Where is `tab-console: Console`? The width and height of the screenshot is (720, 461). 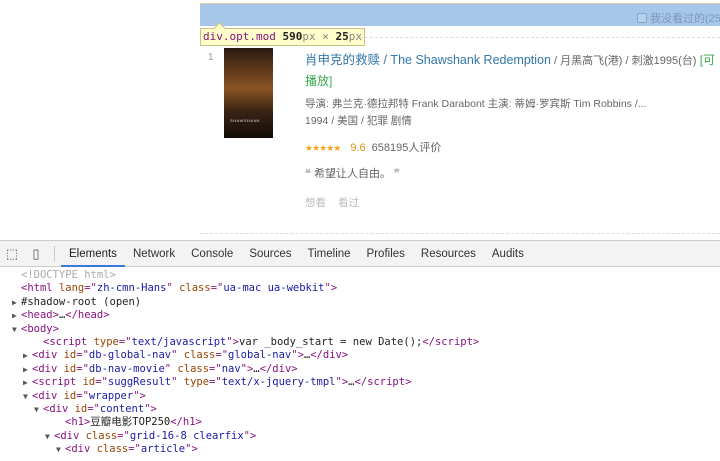 tab-console: Console is located at coordinates (212, 254).